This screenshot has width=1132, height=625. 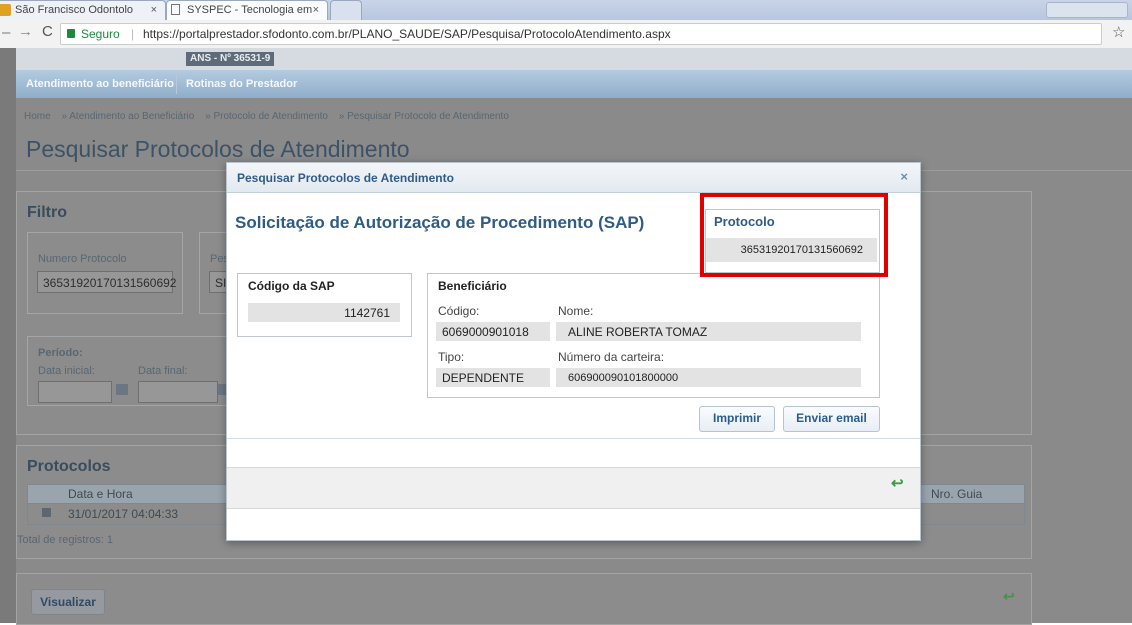 I want to click on site-header: ANS - Nº 36531-9, so click(x=574, y=59).